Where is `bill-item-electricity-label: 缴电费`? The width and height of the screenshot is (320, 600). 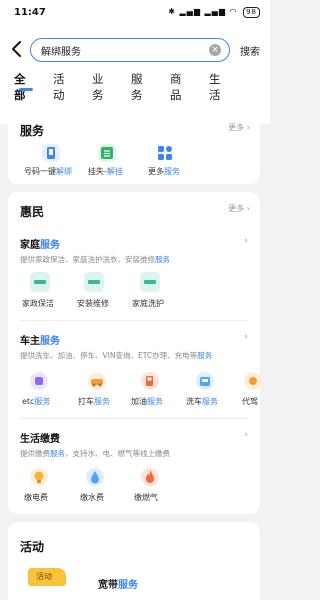 bill-item-electricity-label: 缴电费 is located at coordinates (36, 497).